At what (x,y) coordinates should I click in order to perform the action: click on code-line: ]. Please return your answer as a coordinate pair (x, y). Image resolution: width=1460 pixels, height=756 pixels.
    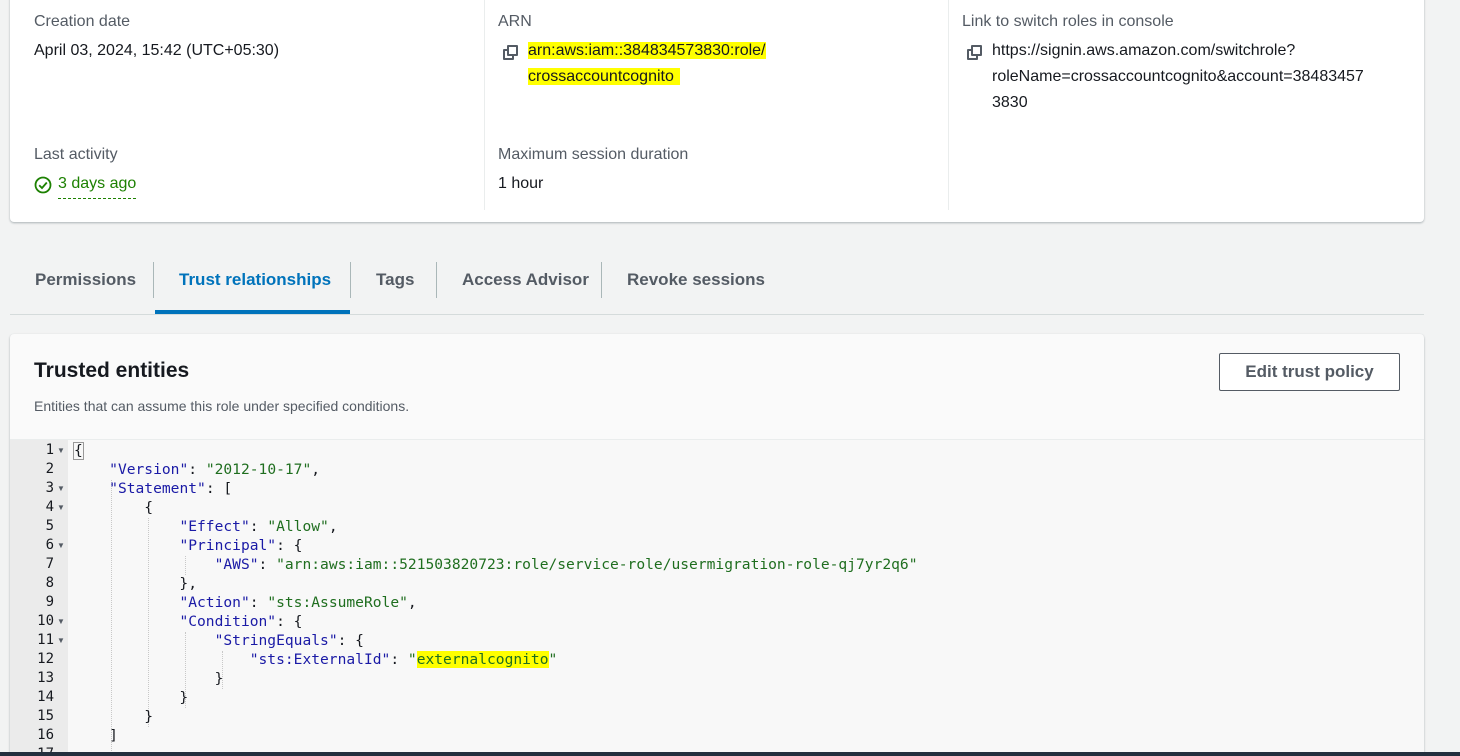
    Looking at the image, I should click on (96, 735).